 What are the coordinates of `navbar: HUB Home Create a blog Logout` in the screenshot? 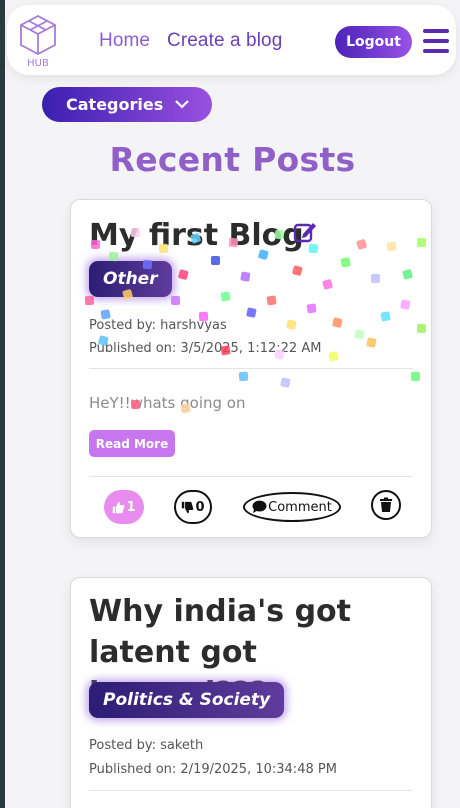 It's located at (231, 40).